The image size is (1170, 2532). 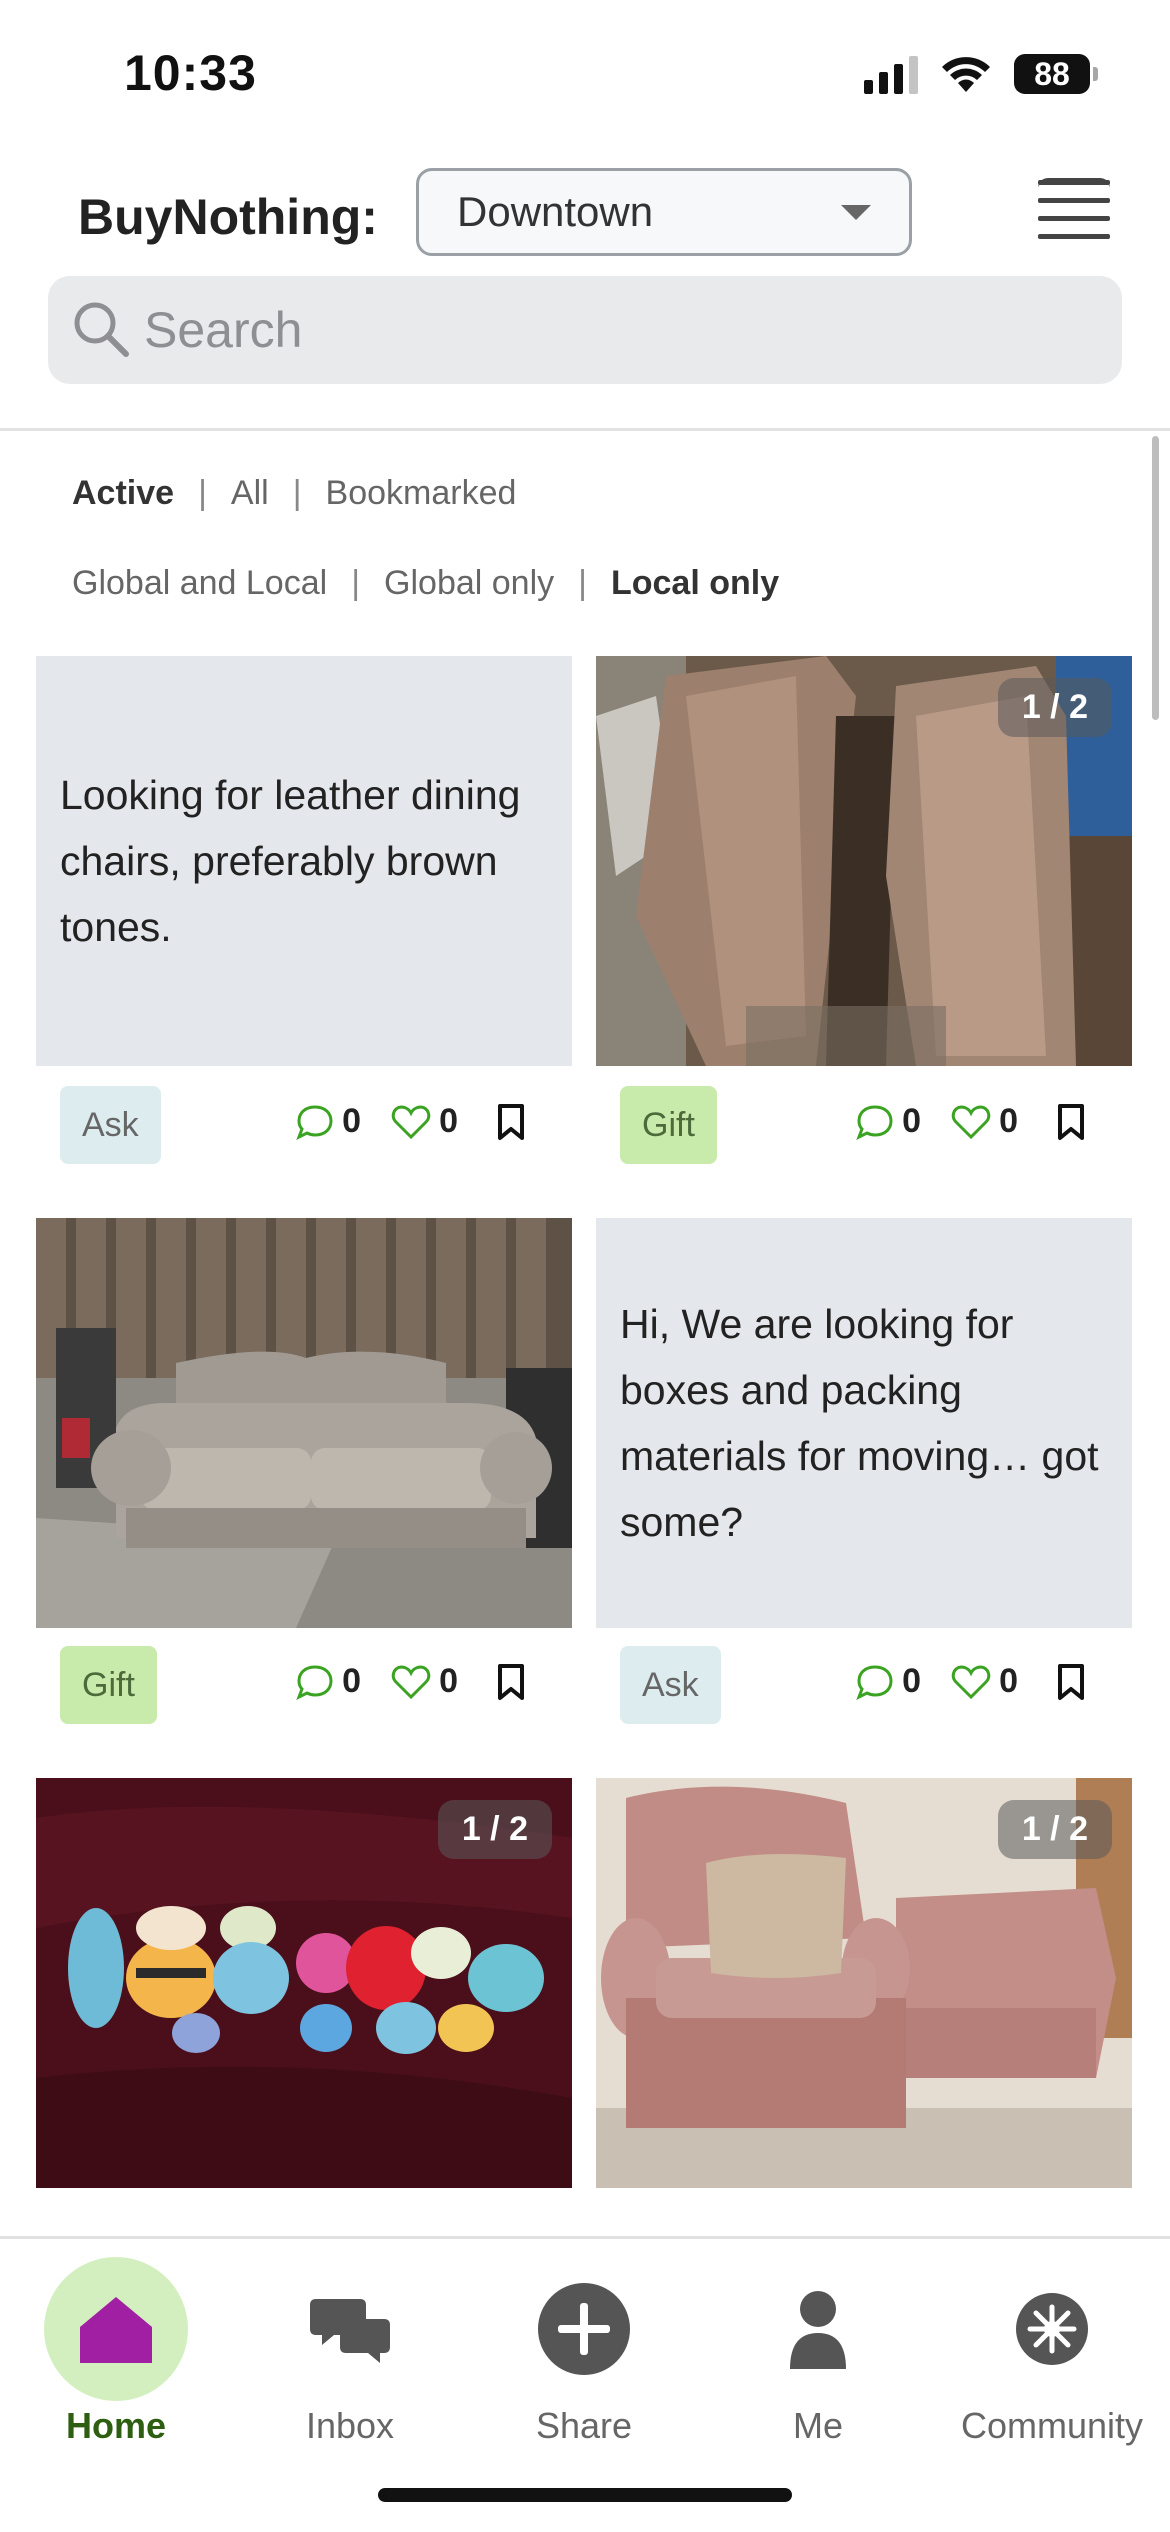 I want to click on list-menu-icon, so click(x=1074, y=210).